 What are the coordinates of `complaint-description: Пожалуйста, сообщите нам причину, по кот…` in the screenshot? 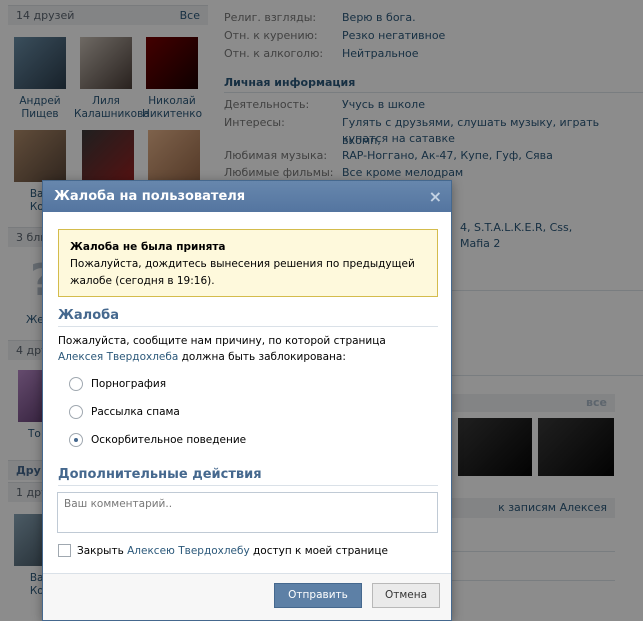 It's located at (238, 349).